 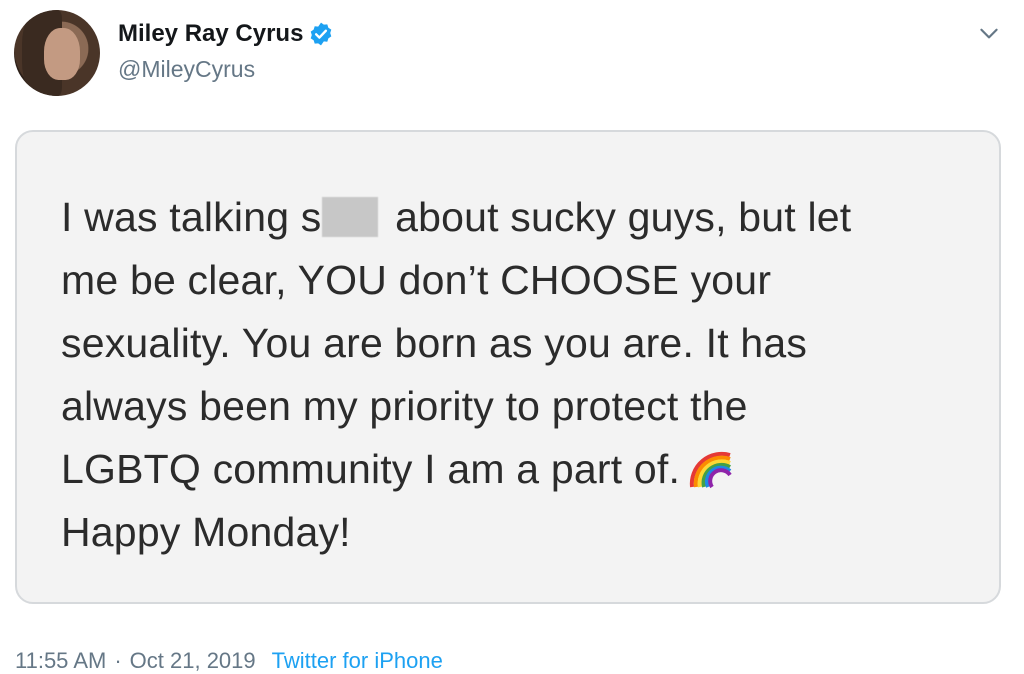 What do you see at coordinates (186, 69) in the screenshot?
I see `author-handle: @MileyCyrus` at bounding box center [186, 69].